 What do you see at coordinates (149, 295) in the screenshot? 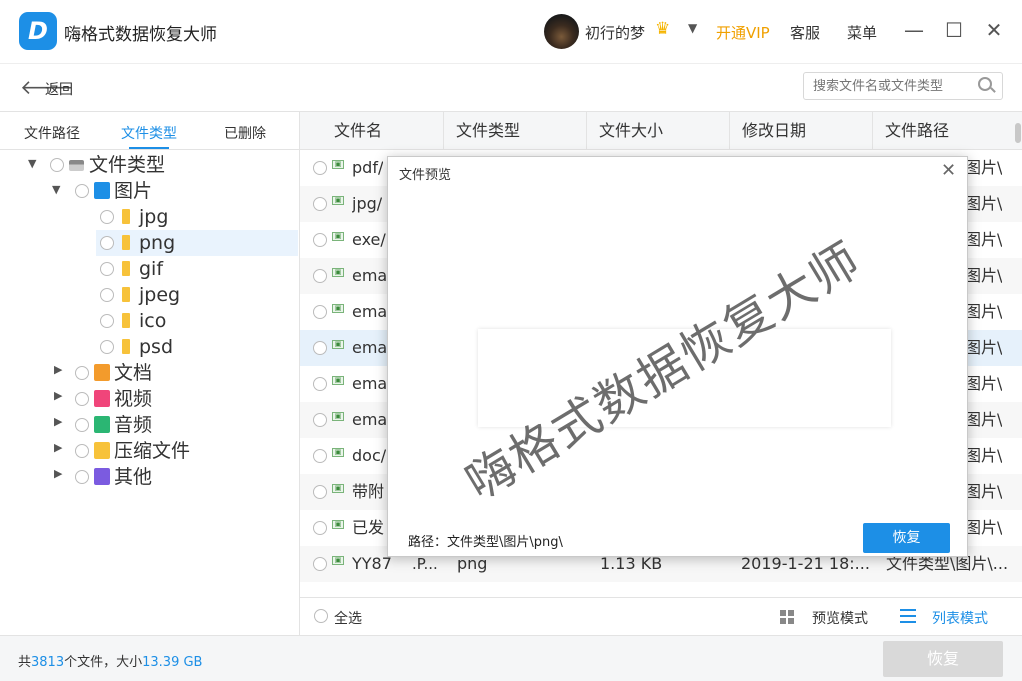
I see `tree-item-jpeg: jpeg` at bounding box center [149, 295].